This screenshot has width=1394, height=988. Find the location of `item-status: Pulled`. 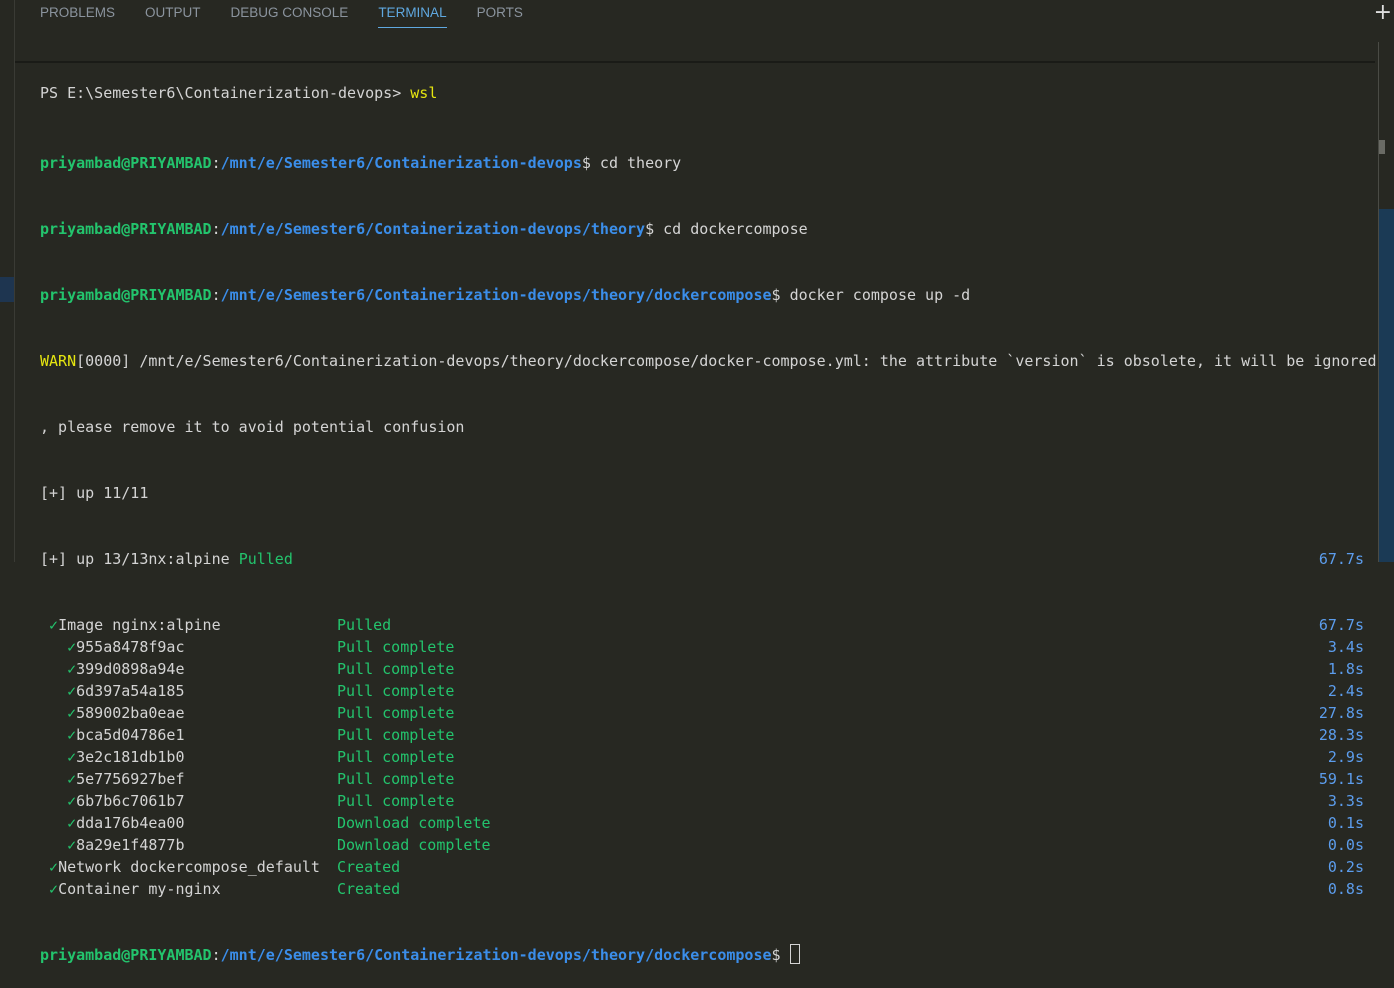

item-status: Pulled is located at coordinates (364, 625).